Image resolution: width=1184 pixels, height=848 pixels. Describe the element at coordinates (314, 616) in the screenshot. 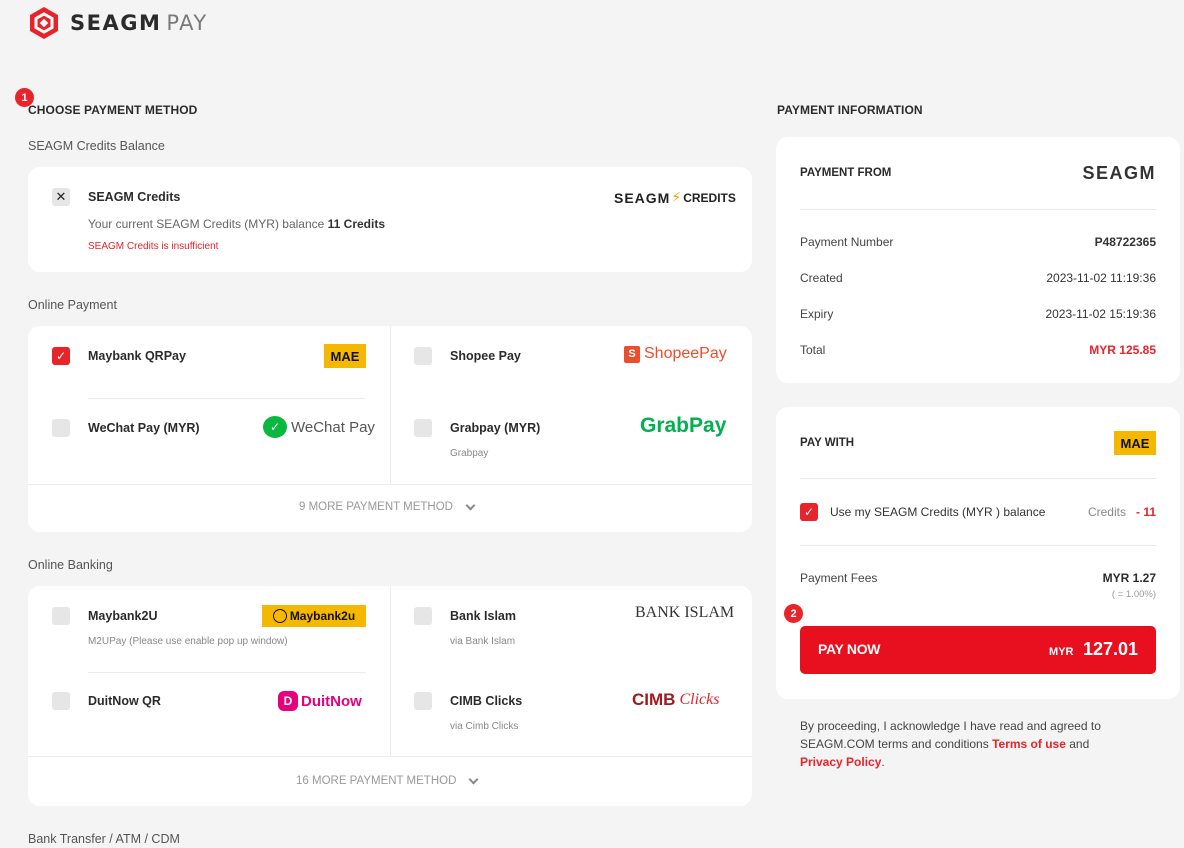

I see `maybank2u-logo: Maybank2u` at that location.